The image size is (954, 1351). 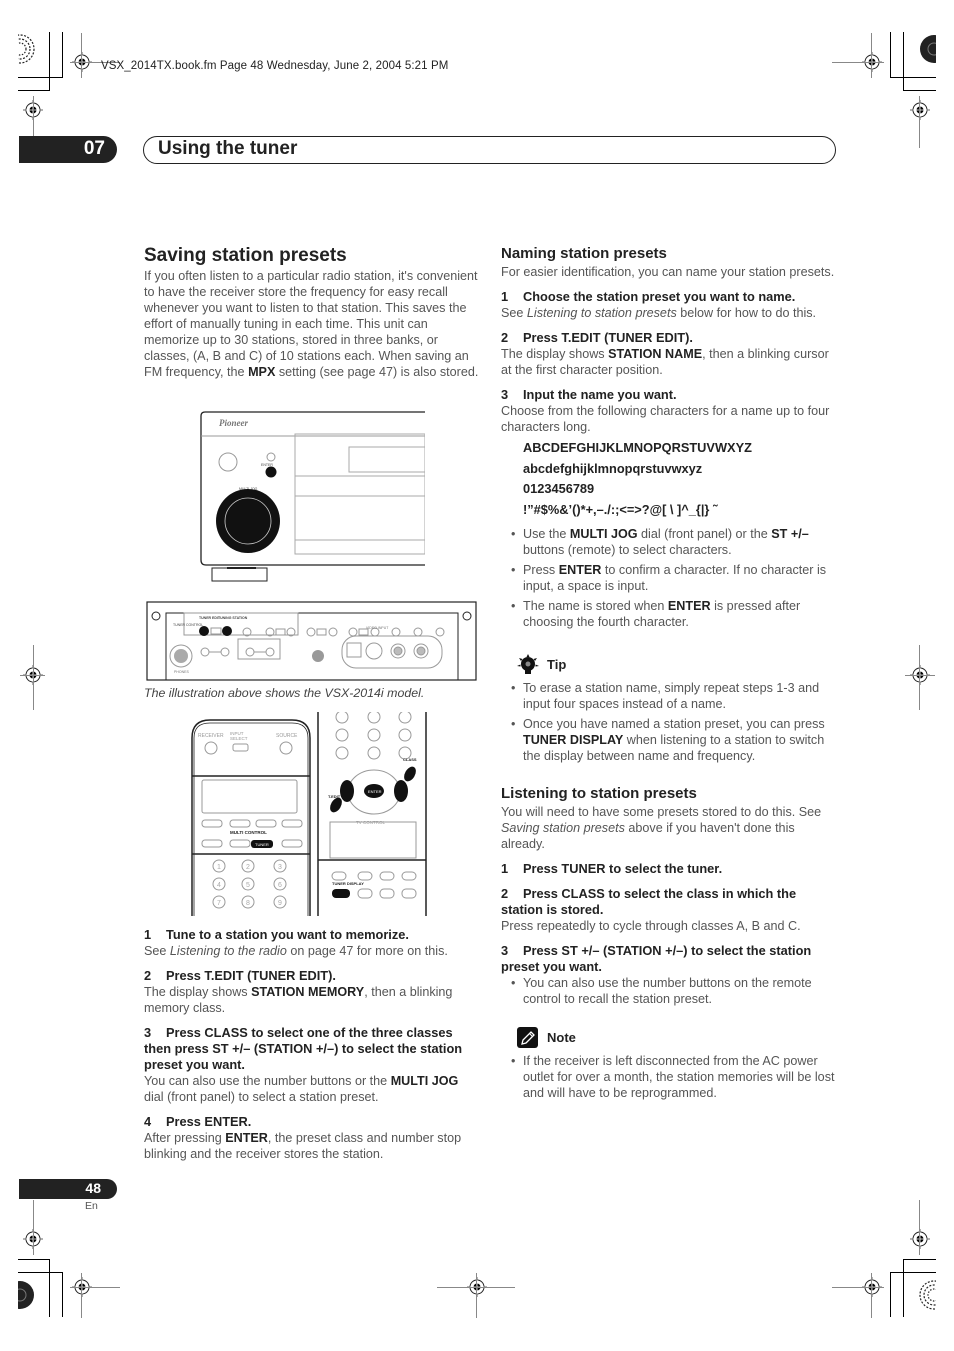 I want to click on svg-text: TUNER, so click(x=262, y=844).